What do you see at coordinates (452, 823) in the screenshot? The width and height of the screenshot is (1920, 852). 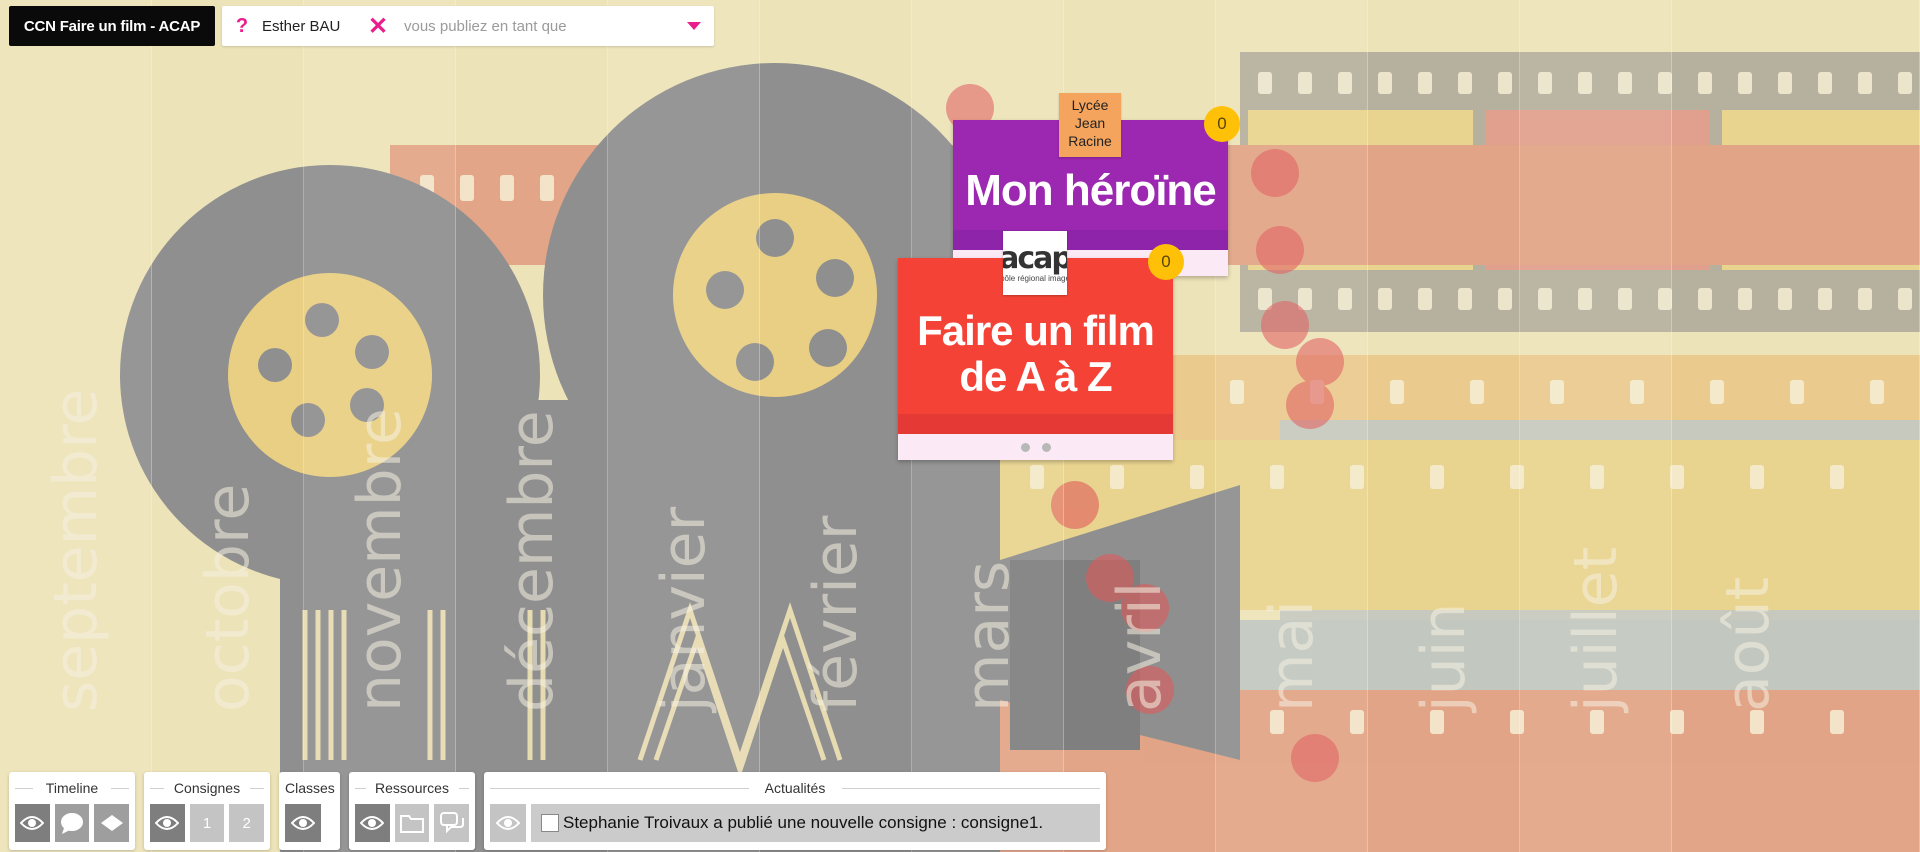 I see `chat-icon` at bounding box center [452, 823].